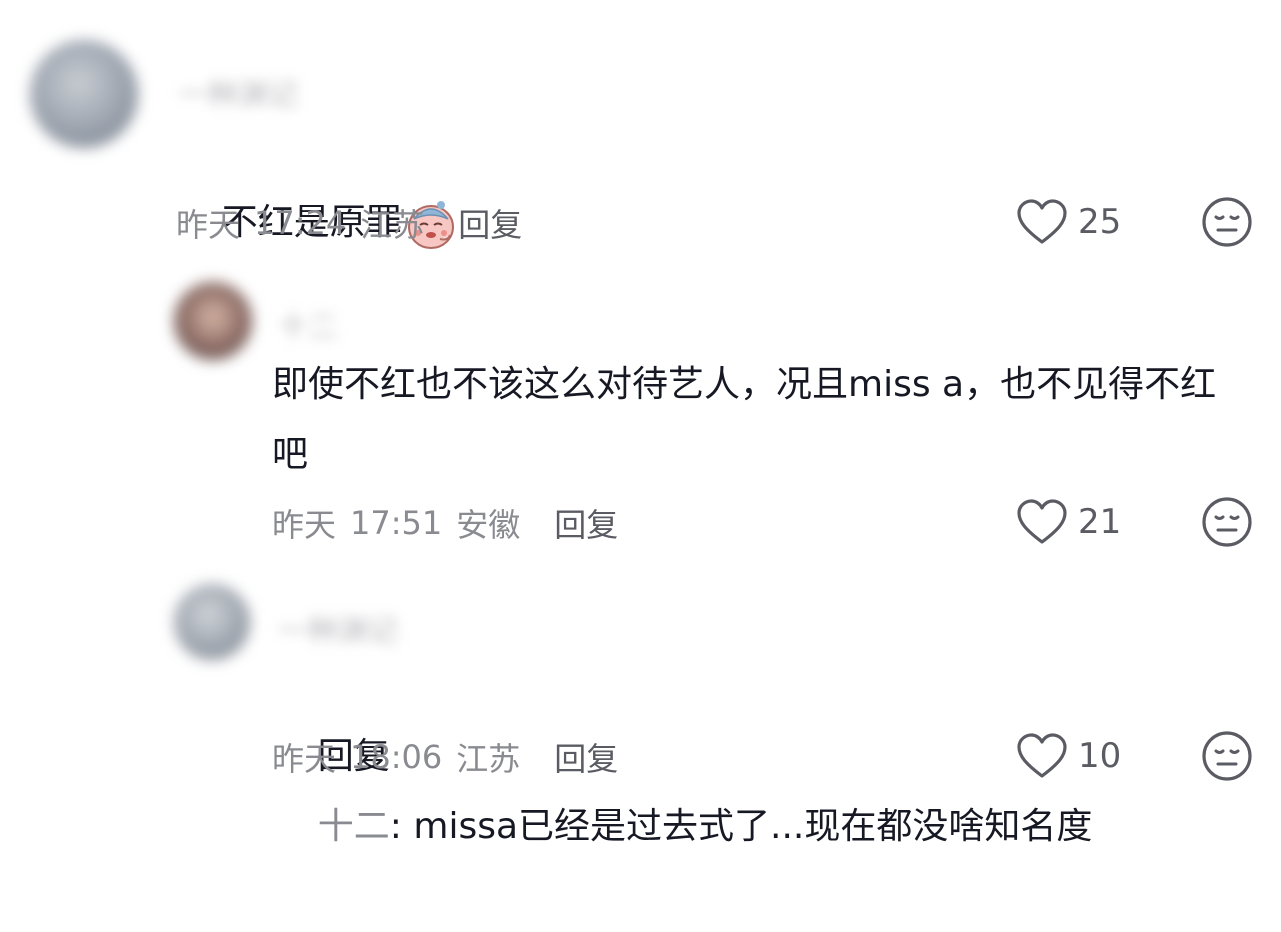  I want to click on like-count: 21, so click(1100, 522).